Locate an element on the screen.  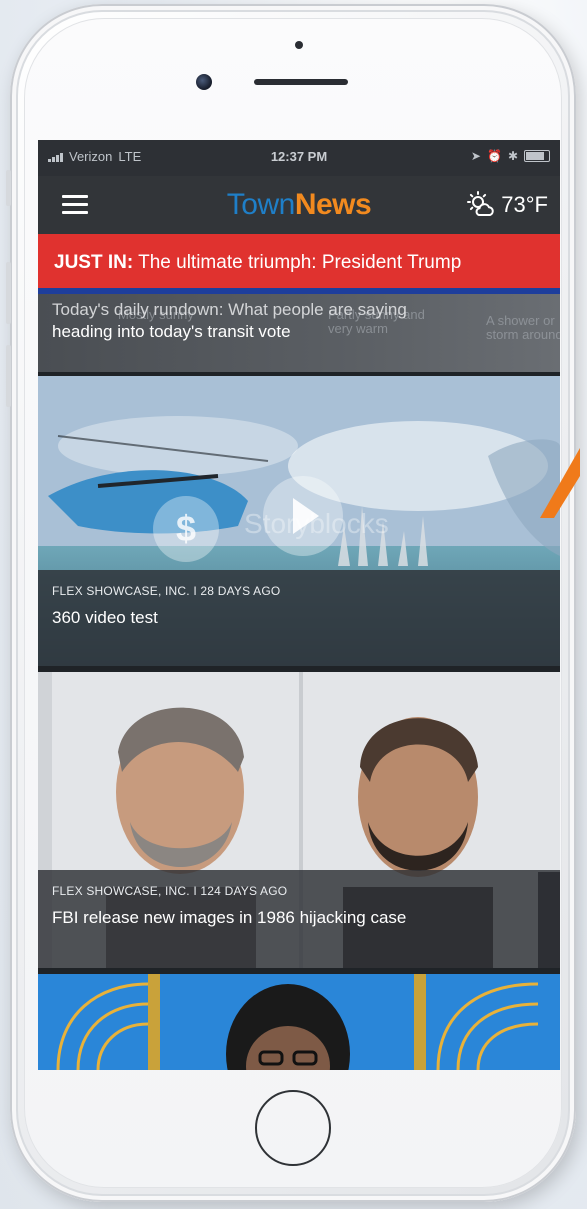
partly-cloudy-sun-icon is located at coordinates (481, 203).